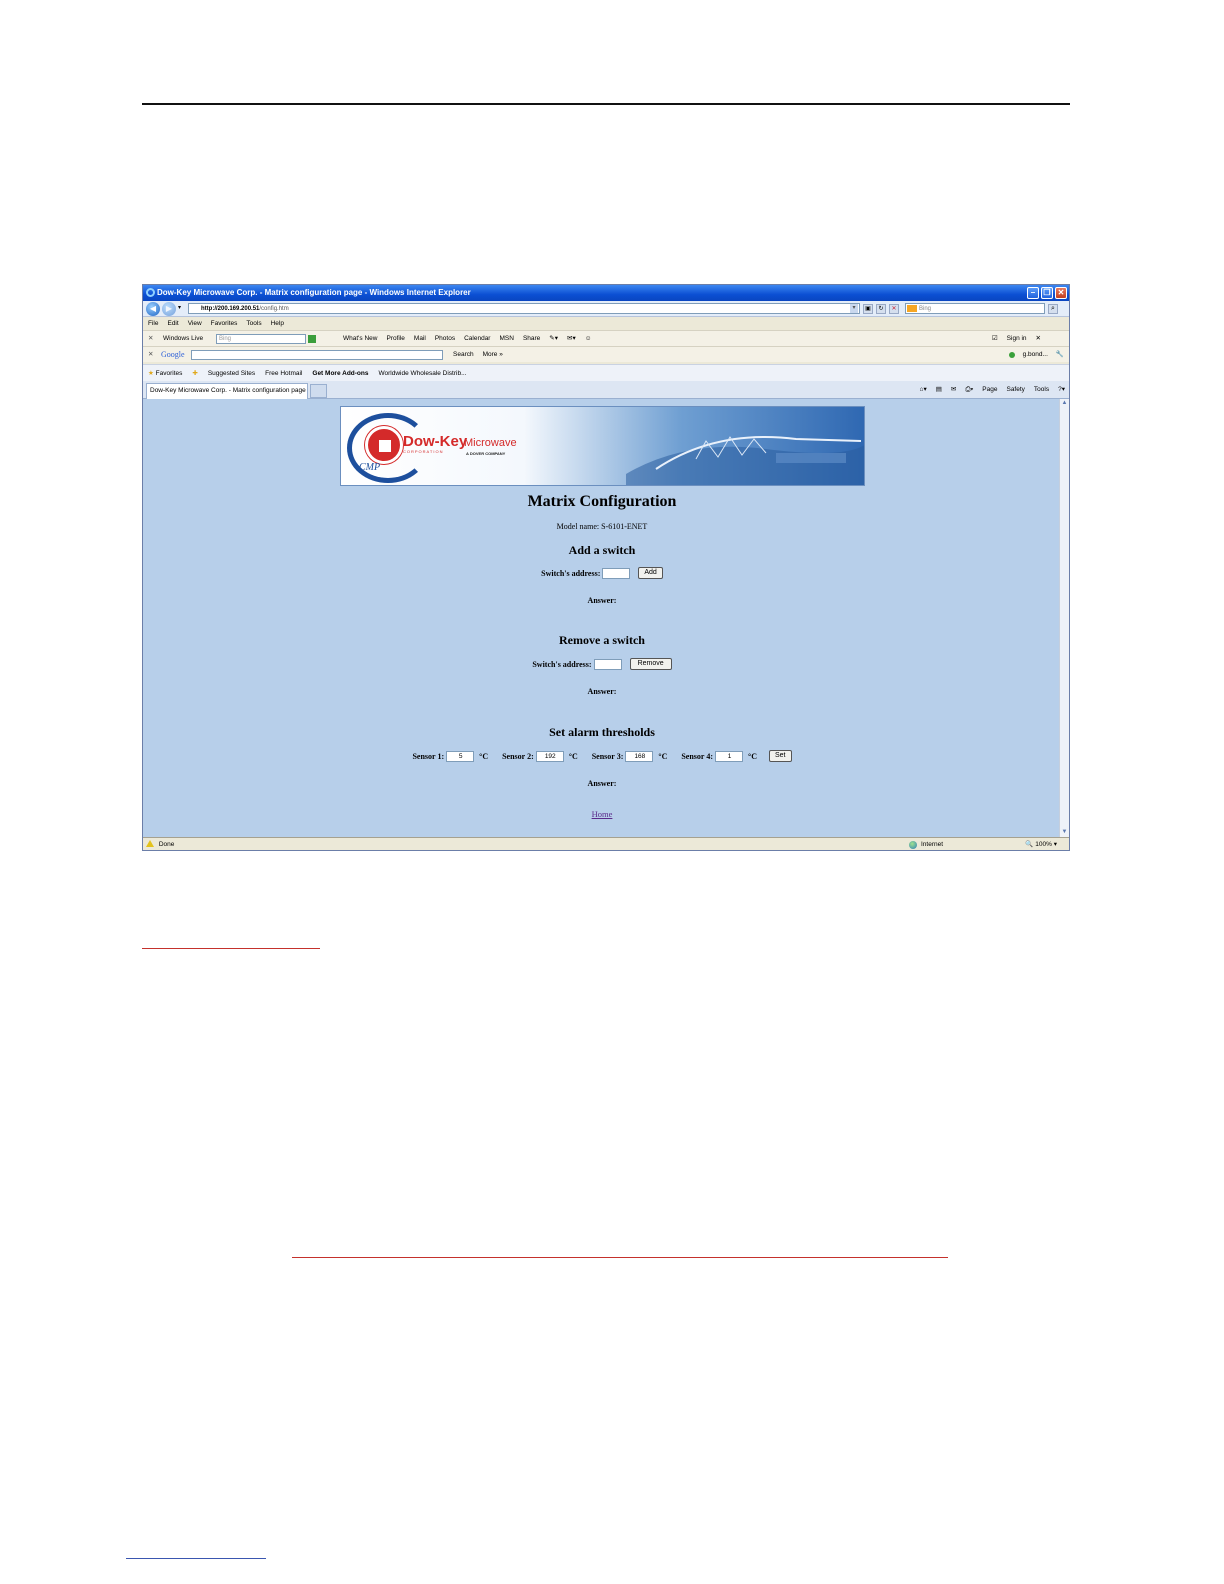 Image resolution: width=1224 pixels, height=1584 pixels. I want to click on sensor-1-input: 5, so click(460, 756).